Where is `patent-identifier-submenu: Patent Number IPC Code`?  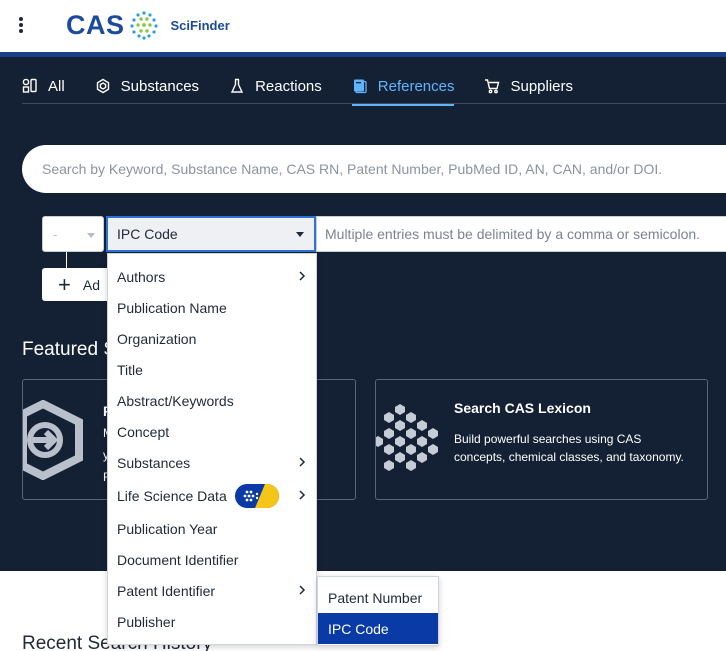
patent-identifier-submenu: Patent Number IPC Code is located at coordinates (378, 611).